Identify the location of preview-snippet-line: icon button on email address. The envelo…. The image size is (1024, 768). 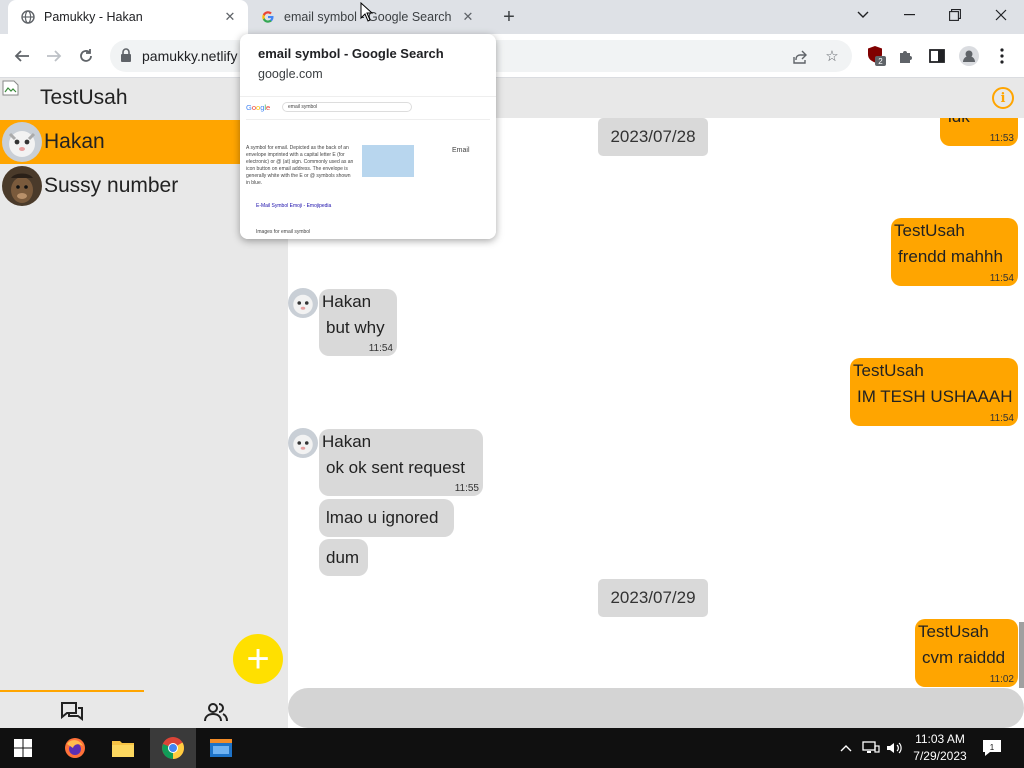
(297, 169).